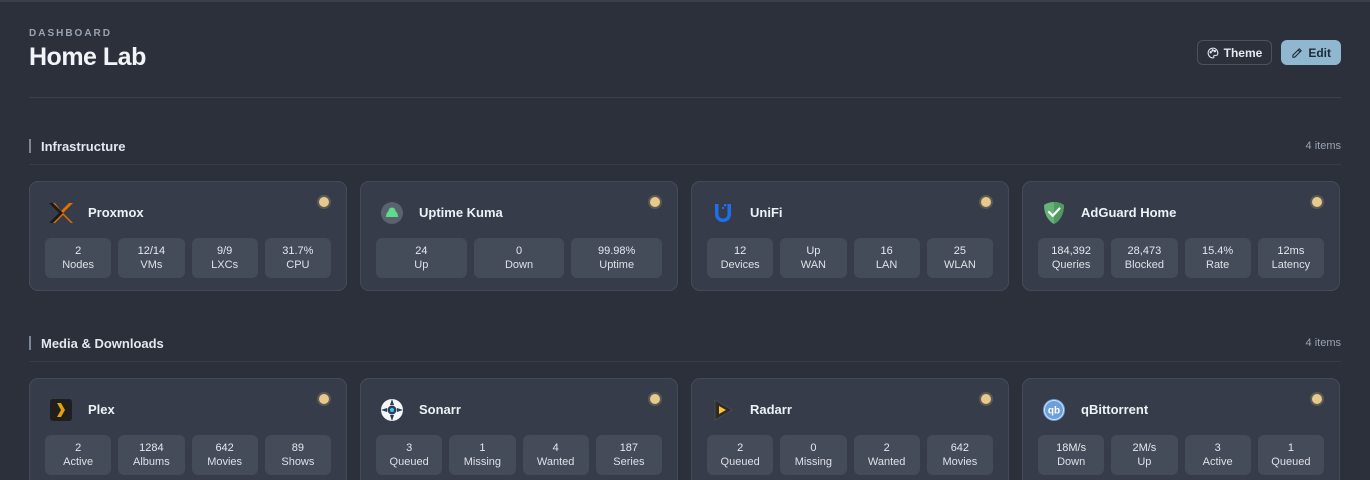  What do you see at coordinates (959, 258) in the screenshot?
I see `stat-tile: 25 WLAN` at bounding box center [959, 258].